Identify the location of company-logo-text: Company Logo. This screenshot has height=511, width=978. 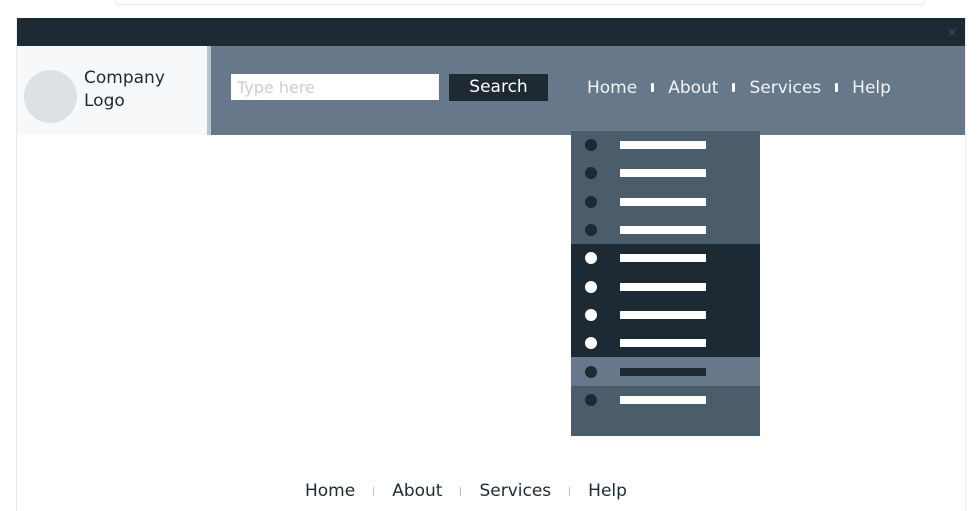
(124, 89).